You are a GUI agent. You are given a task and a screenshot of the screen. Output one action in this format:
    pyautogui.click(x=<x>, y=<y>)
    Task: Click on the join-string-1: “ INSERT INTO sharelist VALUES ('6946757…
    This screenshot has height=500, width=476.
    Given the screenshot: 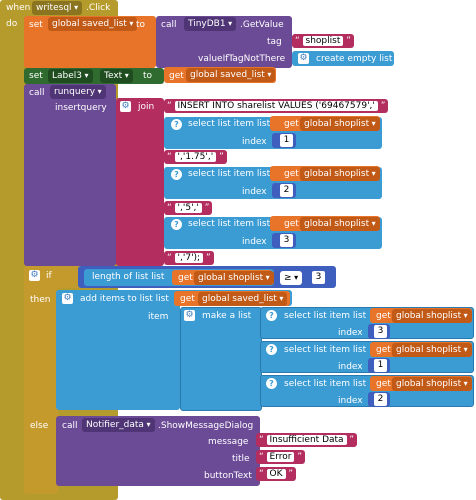 What is the action you would take?
    pyautogui.click(x=276, y=106)
    